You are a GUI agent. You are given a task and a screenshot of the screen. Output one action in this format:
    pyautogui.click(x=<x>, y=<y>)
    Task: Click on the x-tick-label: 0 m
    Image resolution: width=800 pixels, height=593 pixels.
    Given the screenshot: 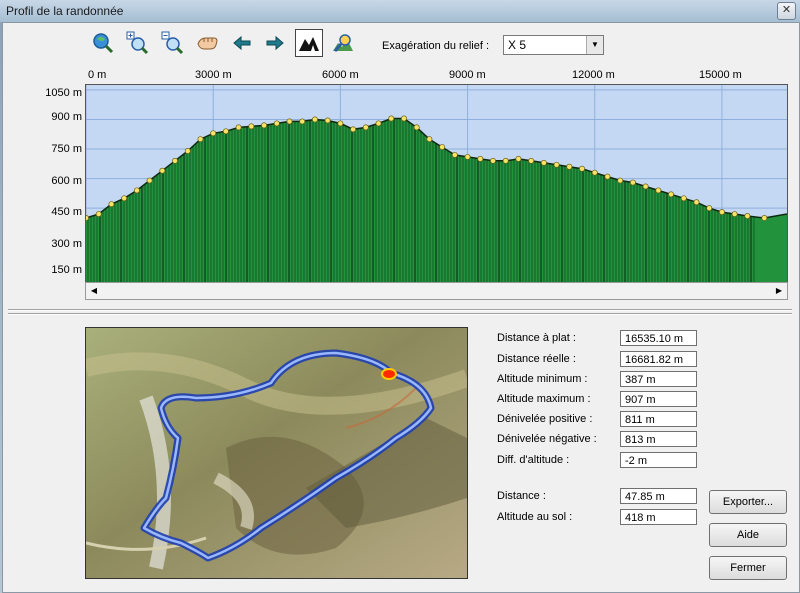 What is the action you would take?
    pyautogui.click(x=97, y=75)
    